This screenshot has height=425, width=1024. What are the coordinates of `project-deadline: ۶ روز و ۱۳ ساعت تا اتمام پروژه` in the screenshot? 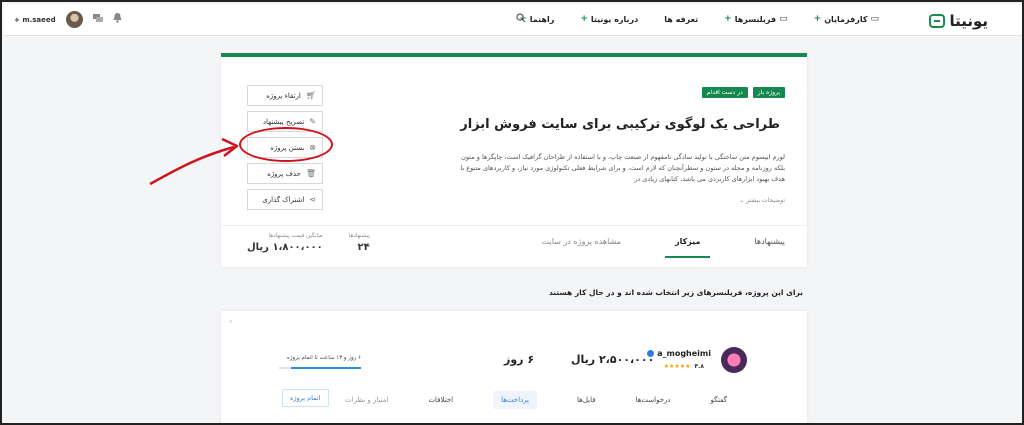 It's located at (320, 362).